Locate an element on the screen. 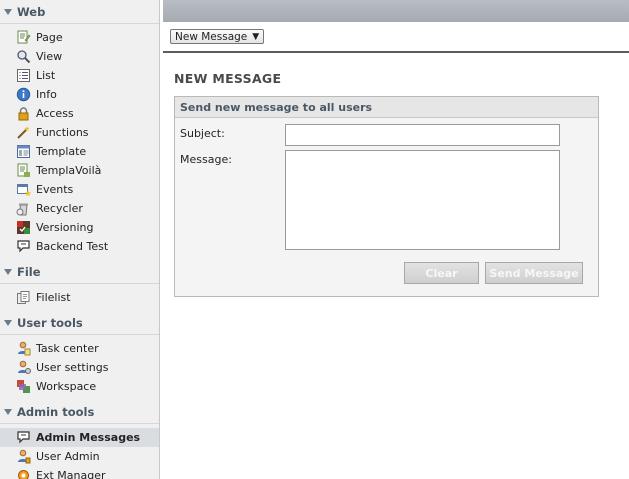 The height and width of the screenshot is (479, 629). sidebar-item-user-settings: User settings is located at coordinates (79, 367).